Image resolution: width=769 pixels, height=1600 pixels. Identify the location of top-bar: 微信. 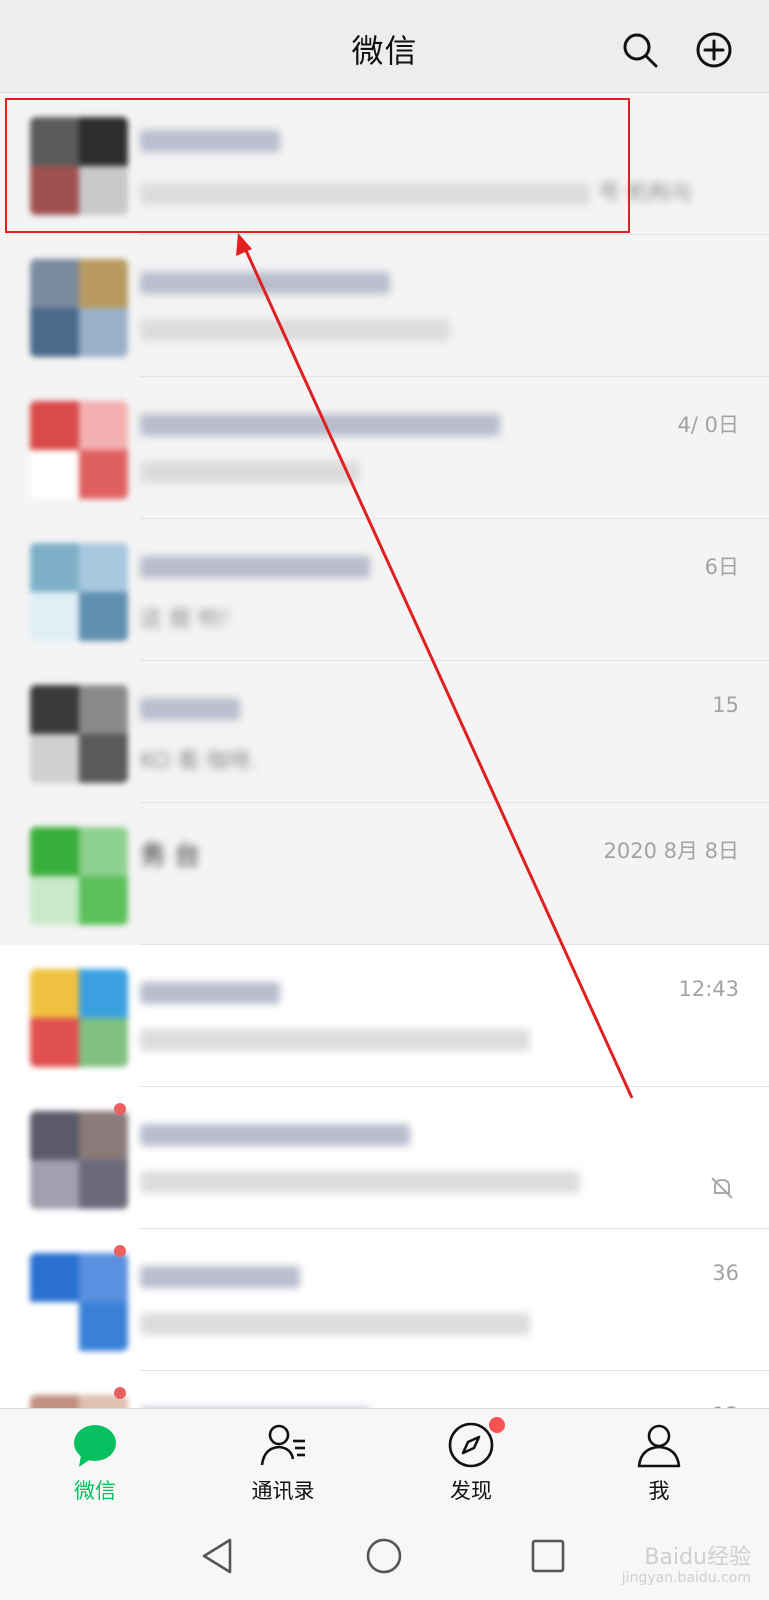
(384, 46).